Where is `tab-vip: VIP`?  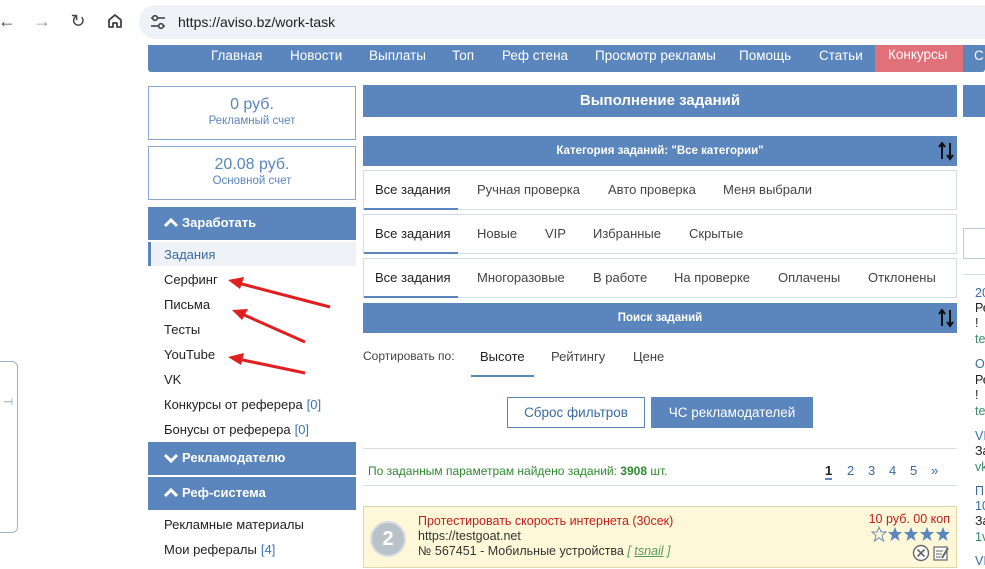 tab-vip: VIP is located at coordinates (555, 233).